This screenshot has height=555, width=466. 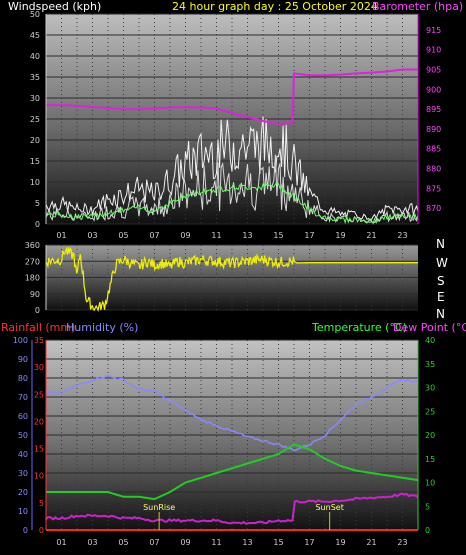 What do you see at coordinates (61, 235) in the screenshot?
I see `wind-x-tick-label: 01` at bounding box center [61, 235].